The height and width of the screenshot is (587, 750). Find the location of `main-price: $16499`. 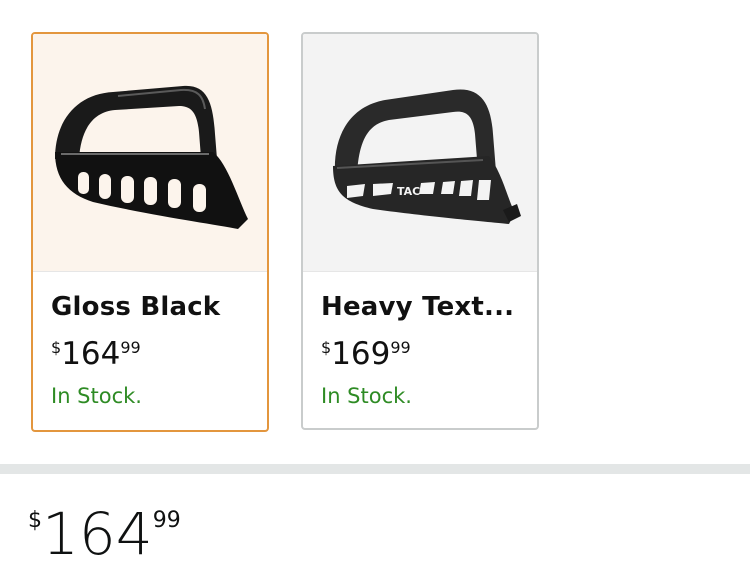

main-price: $16499 is located at coordinates (104, 534).